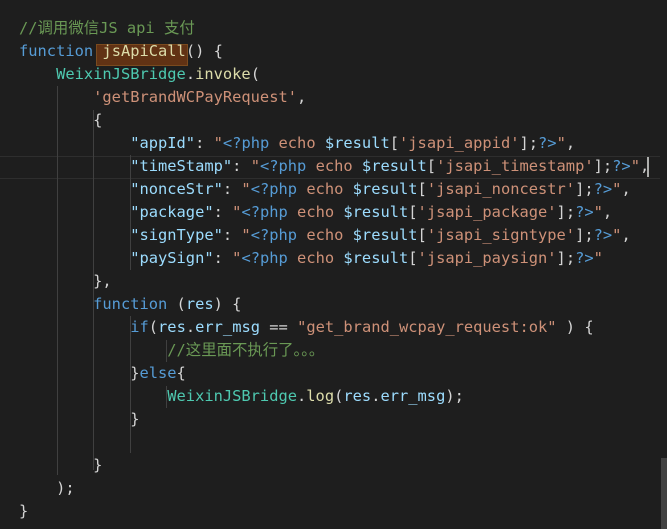 The image size is (667, 529). I want to click on code-line: //调用微信JS api 支付, so click(107, 28).